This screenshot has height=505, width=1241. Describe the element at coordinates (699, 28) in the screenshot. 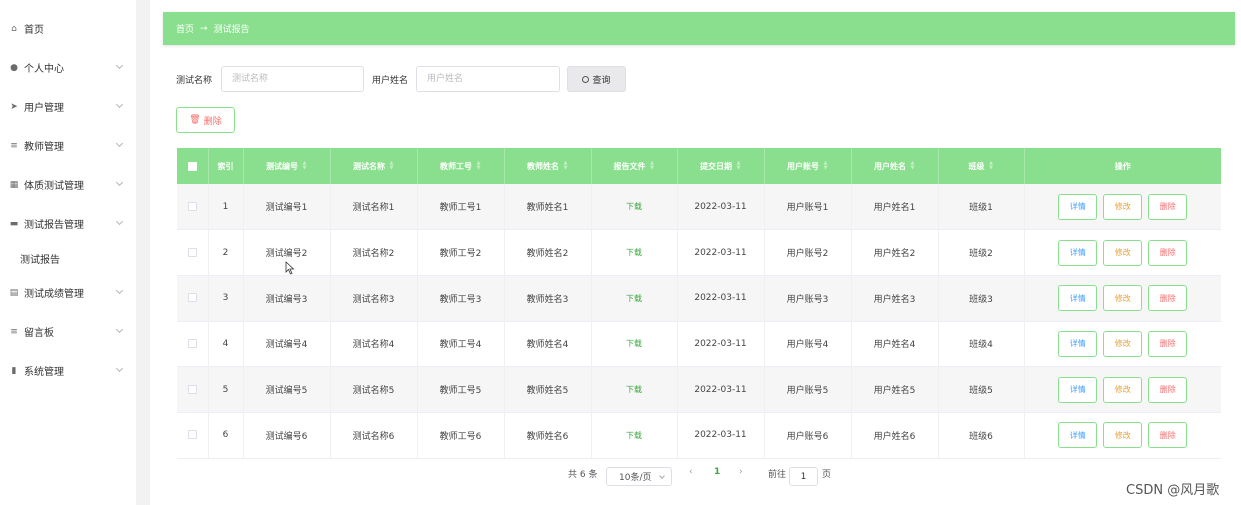

I see `breadcrumb: 首页 → 测试报告` at that location.